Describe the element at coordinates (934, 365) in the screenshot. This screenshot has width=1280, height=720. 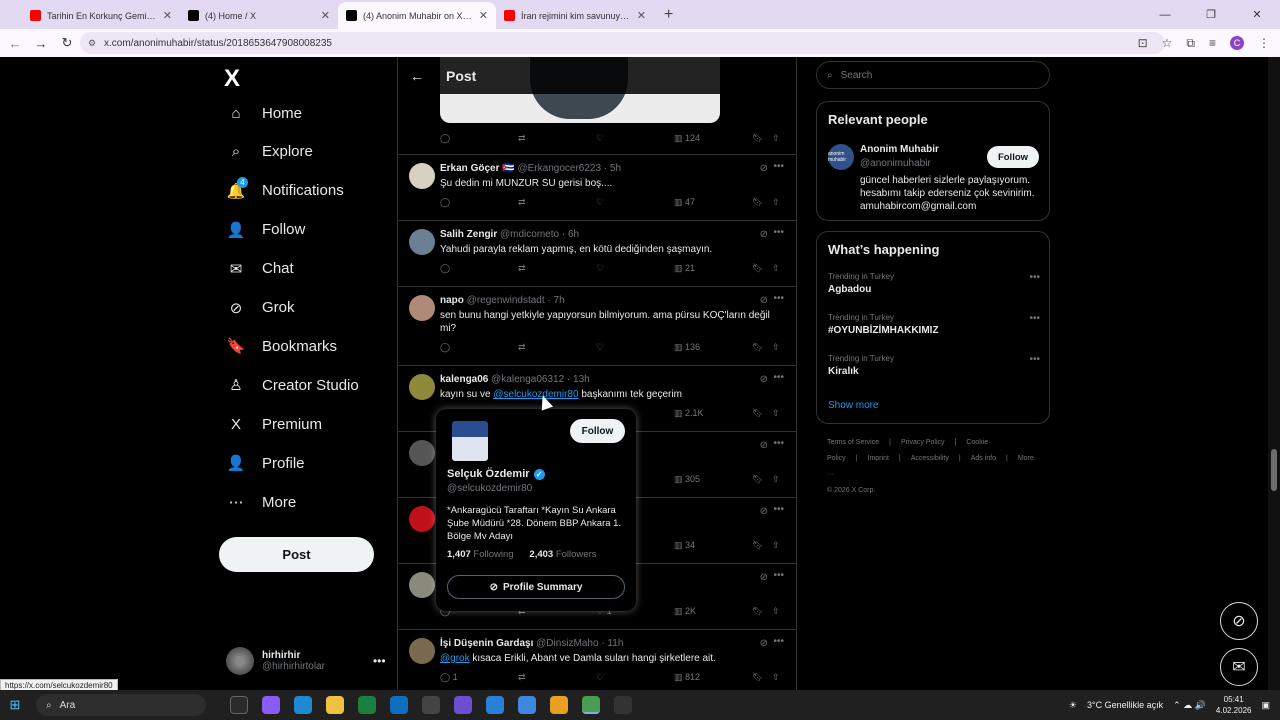
I see `trend-item: Trending in Turkey Kiralık •••` at that location.